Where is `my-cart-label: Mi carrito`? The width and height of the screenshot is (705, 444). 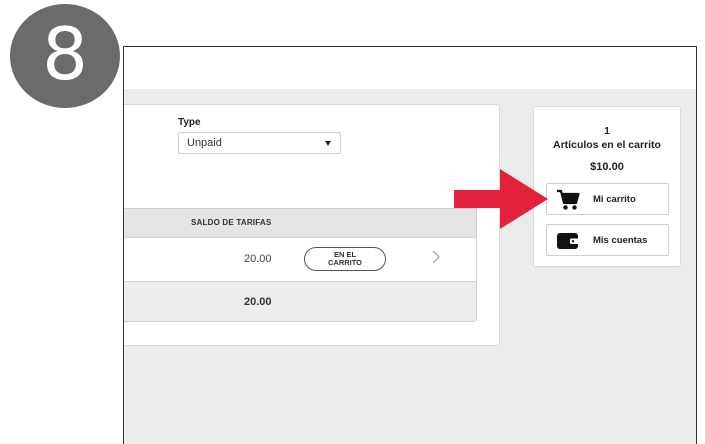
my-cart-label: Mi carrito is located at coordinates (614, 199).